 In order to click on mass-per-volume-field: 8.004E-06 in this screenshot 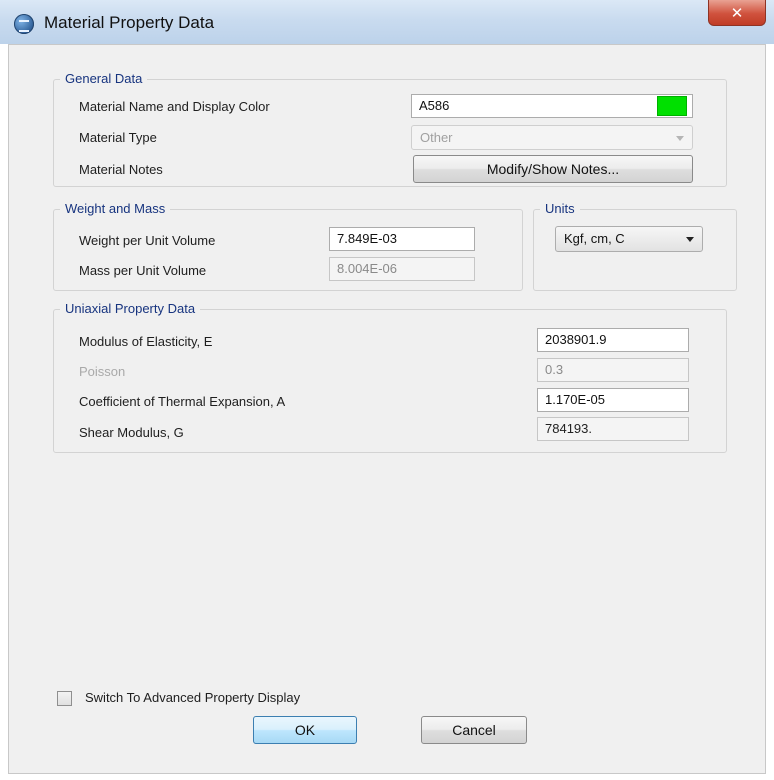, I will do `click(402, 269)`.